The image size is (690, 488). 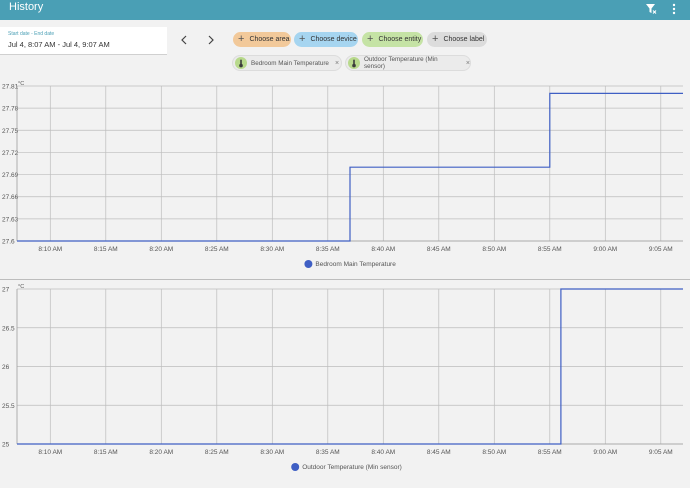 What do you see at coordinates (10, 153) in the screenshot?
I see `y-tick-label: 27.72` at bounding box center [10, 153].